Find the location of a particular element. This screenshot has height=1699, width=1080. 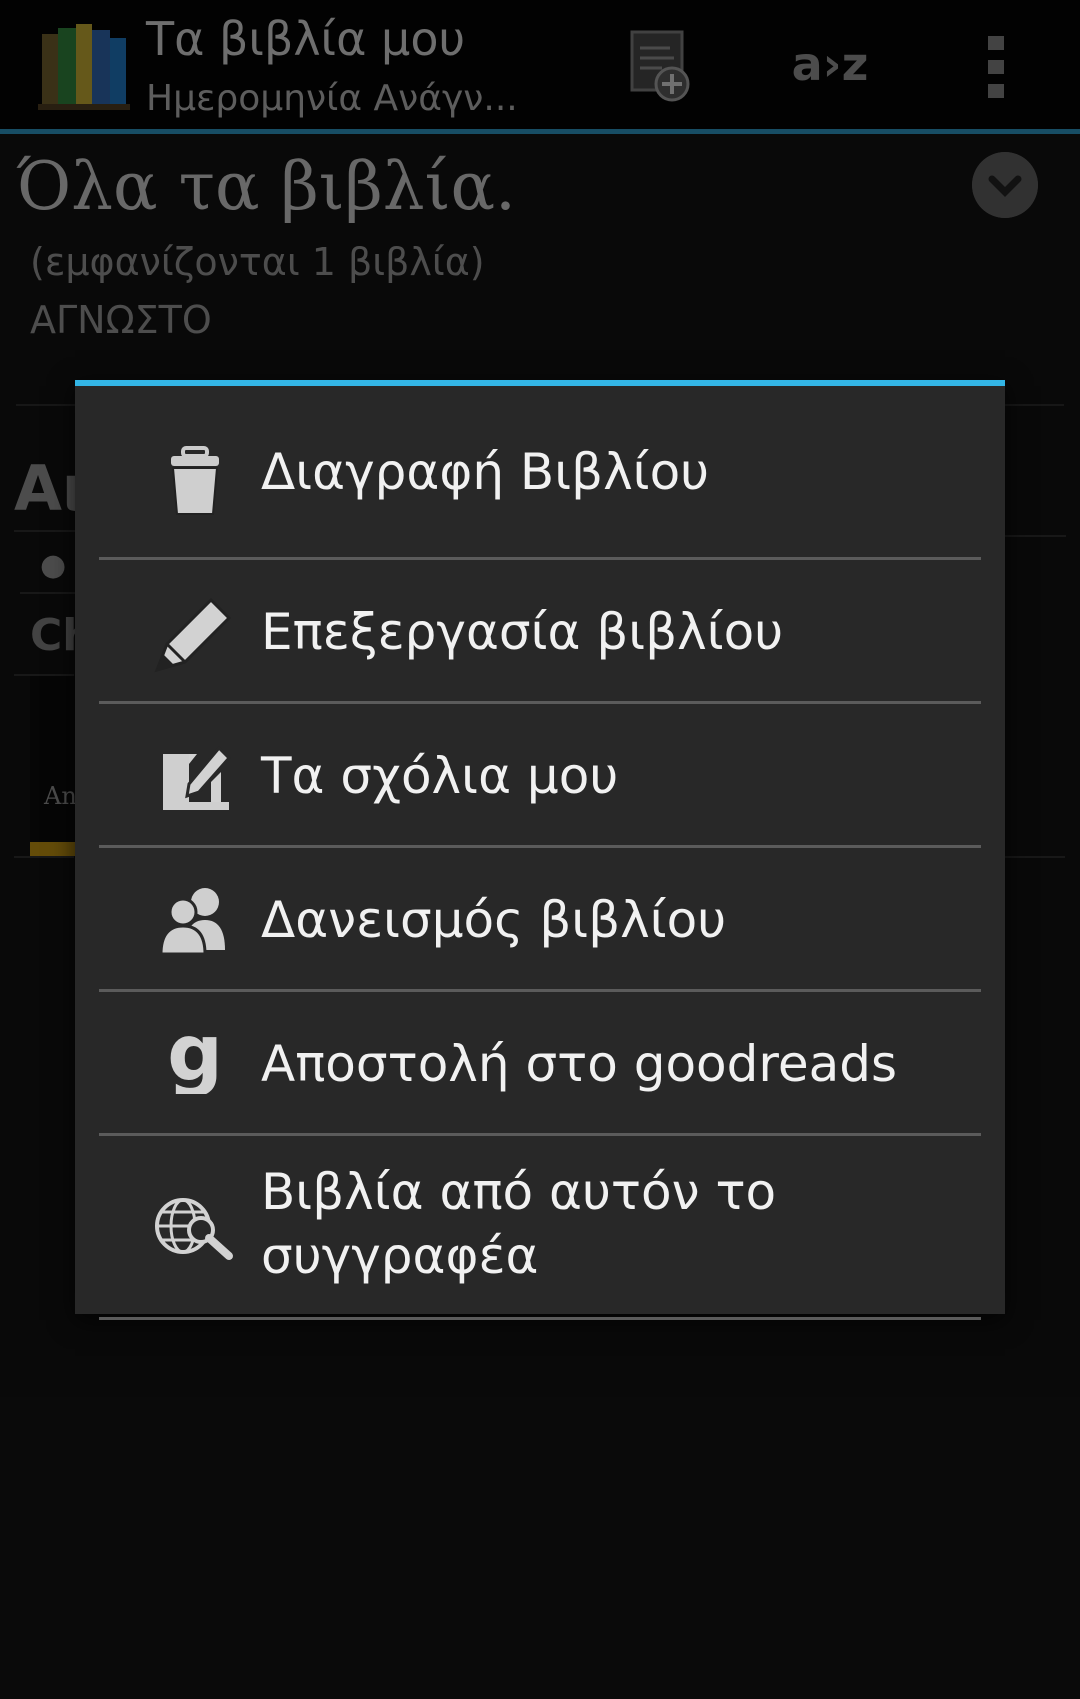

menu-item-label: Τα σχόλια μου is located at coordinates (440, 776).